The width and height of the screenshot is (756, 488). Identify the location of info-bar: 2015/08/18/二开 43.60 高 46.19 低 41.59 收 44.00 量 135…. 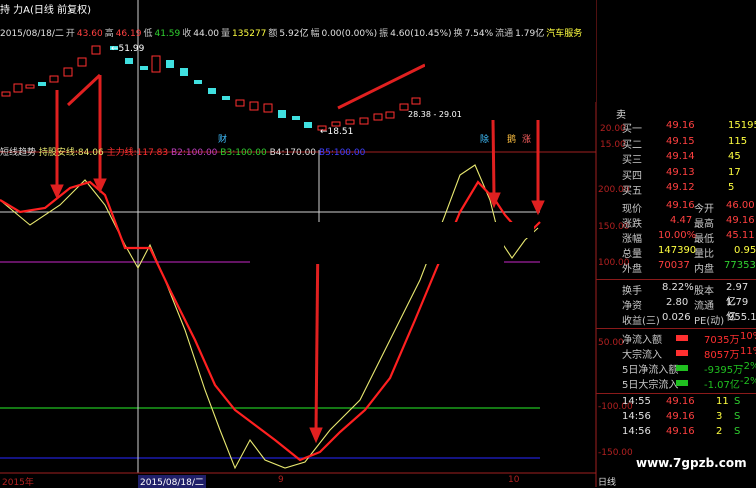
(291, 34).